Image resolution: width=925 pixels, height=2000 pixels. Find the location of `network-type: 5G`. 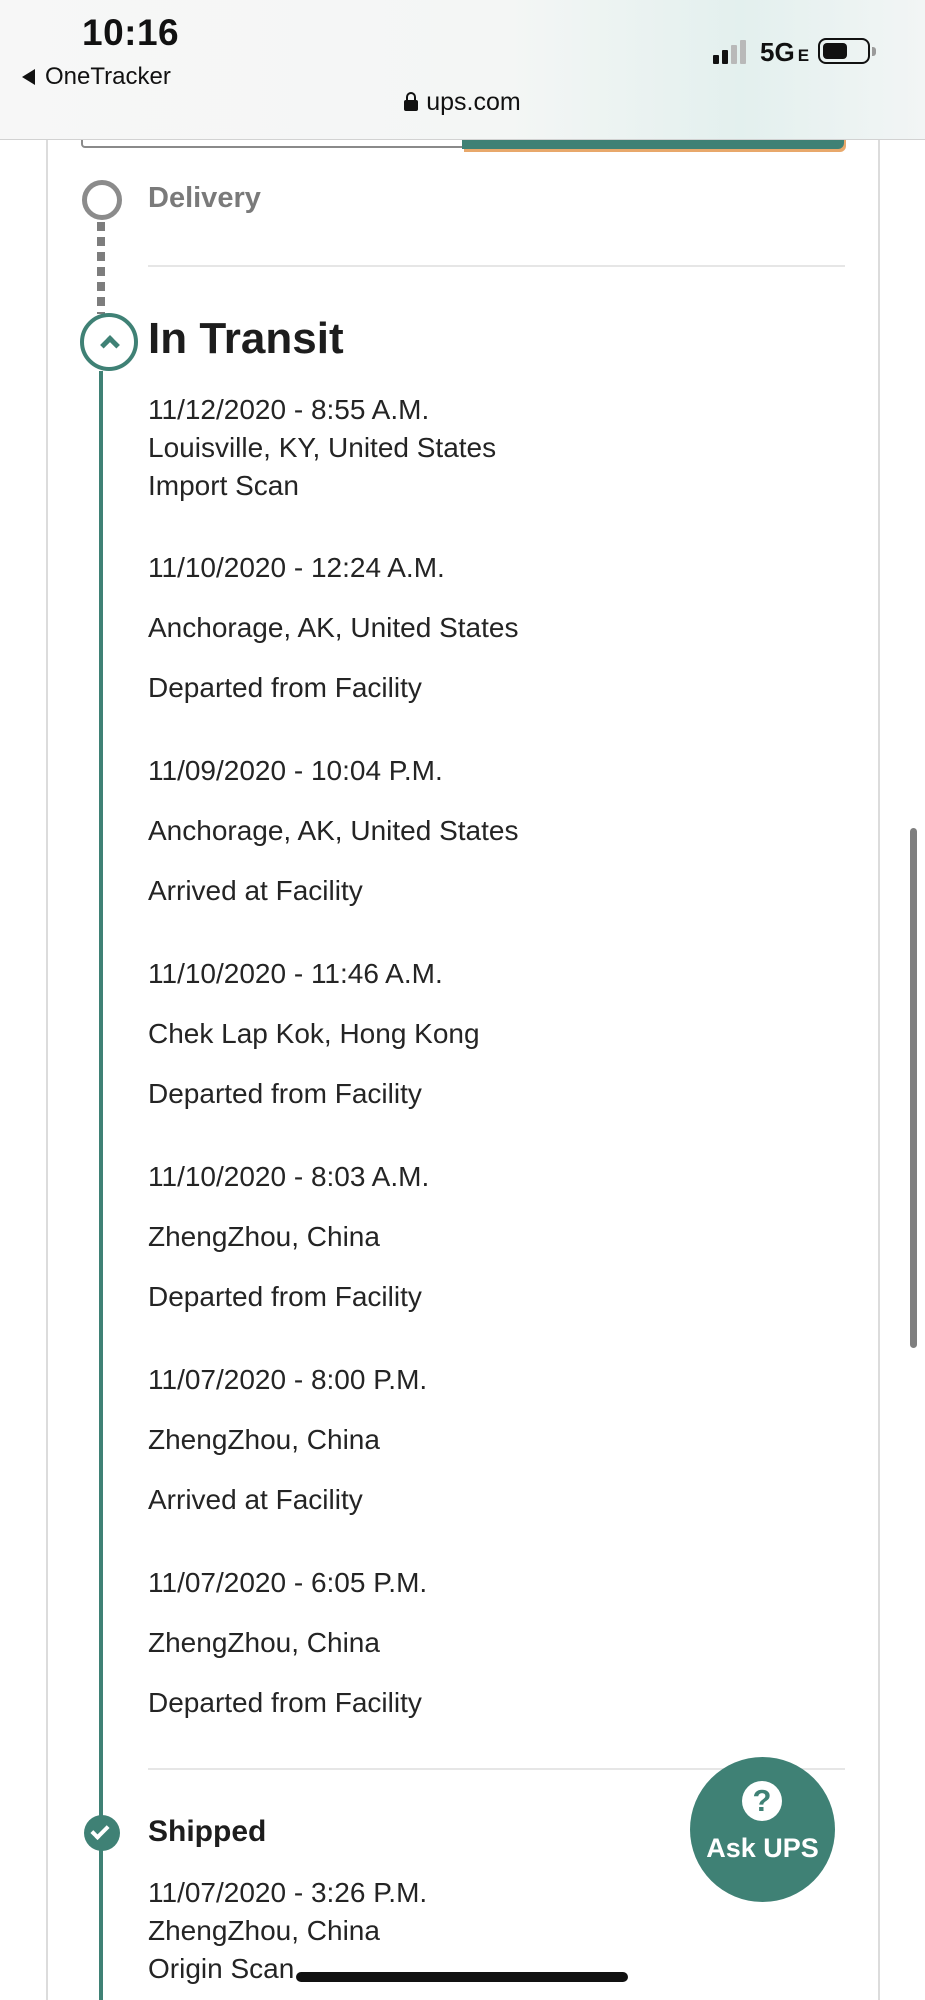

network-type: 5G is located at coordinates (777, 52).